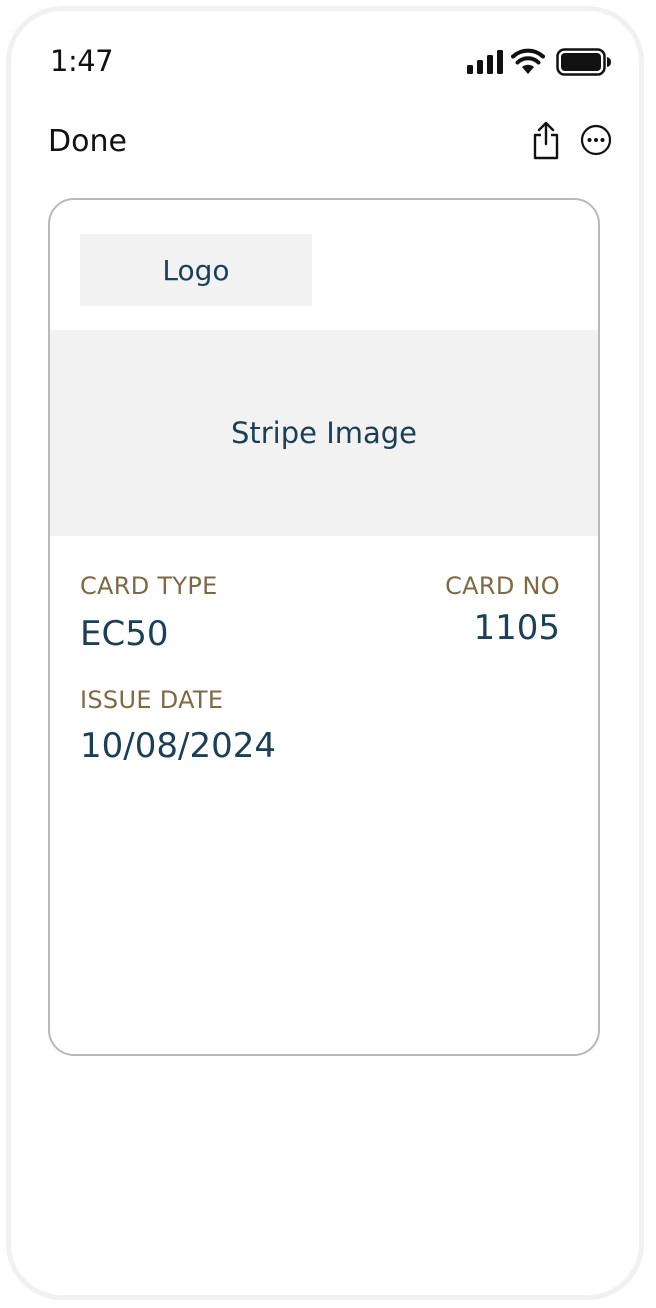 The image size is (656, 1308). What do you see at coordinates (149, 586) in the screenshot?
I see `card-type-label: CARD TYPE` at bounding box center [149, 586].